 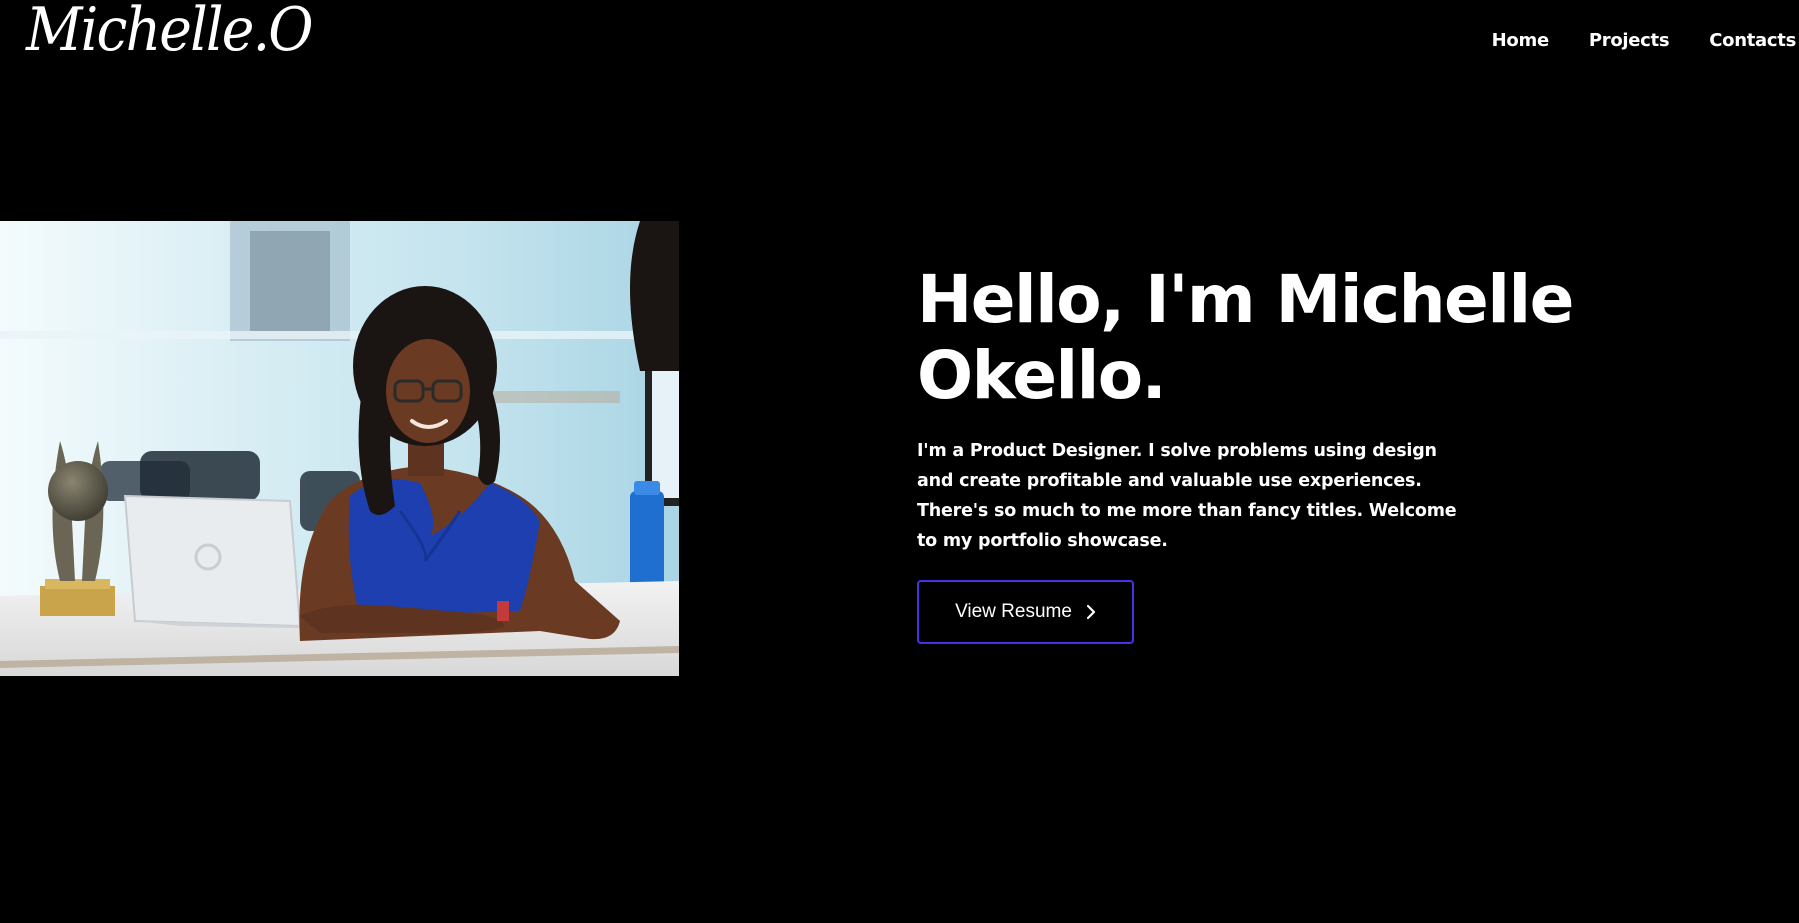 I want to click on view-resume-button: View Resume, so click(x=1025, y=612).